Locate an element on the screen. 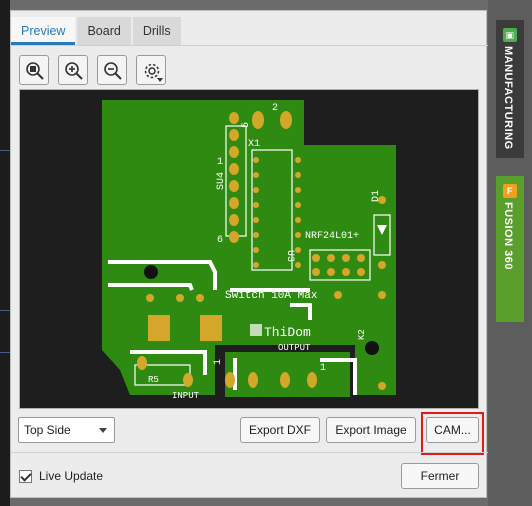 Image resolution: width=532 pixels, height=506 pixels. fusion-f-icon: F is located at coordinates (510, 191).